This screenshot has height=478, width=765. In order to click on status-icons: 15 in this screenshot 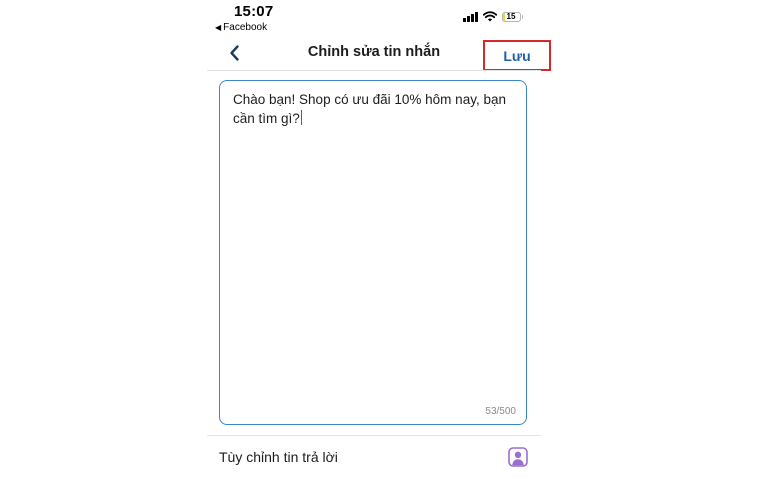, I will do `click(493, 16)`.